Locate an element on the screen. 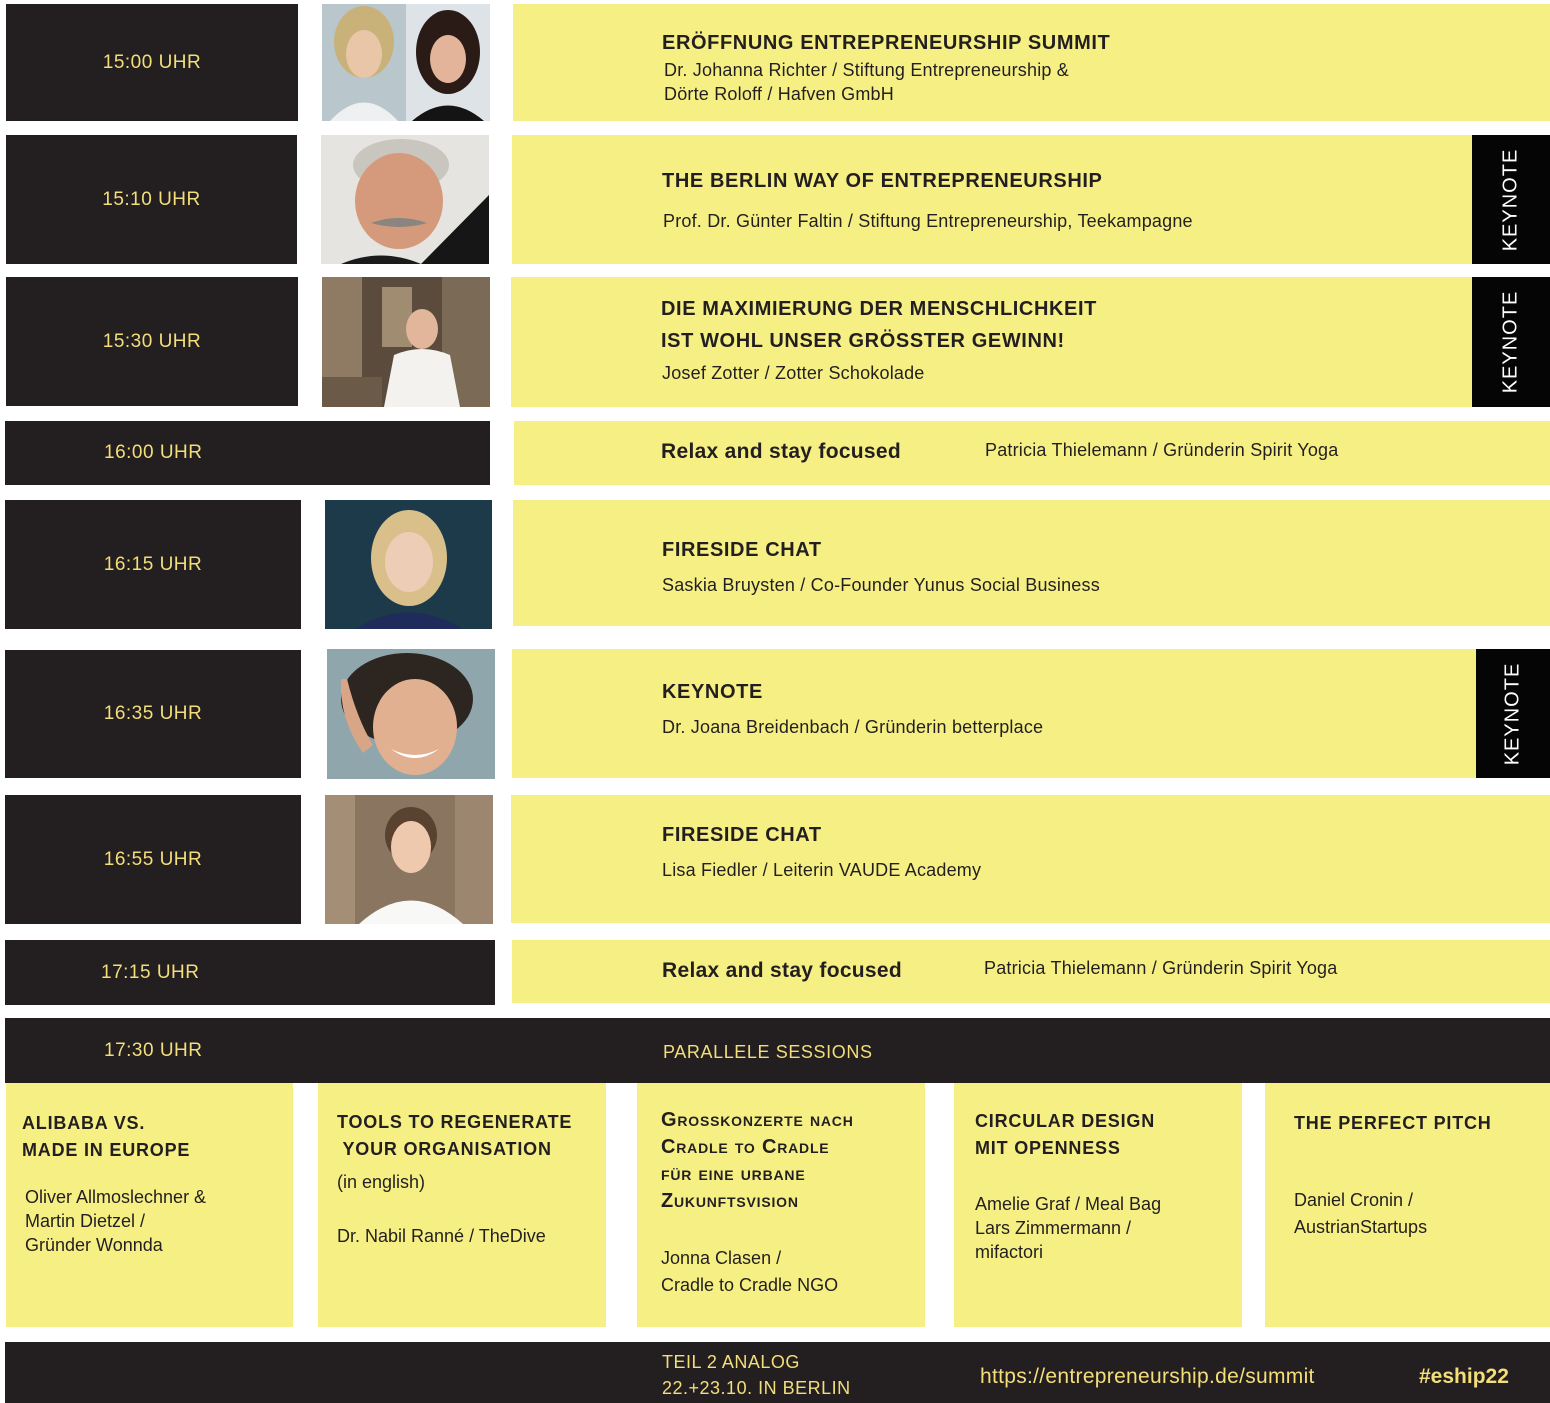 This screenshot has width=1550, height=1403. speaker-photo-bruysten is located at coordinates (408, 564).